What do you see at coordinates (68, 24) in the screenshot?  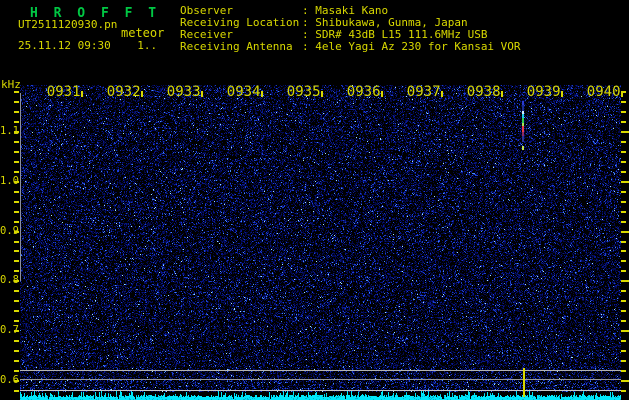 I see `output-filename: UT2511120930.pn` at bounding box center [68, 24].